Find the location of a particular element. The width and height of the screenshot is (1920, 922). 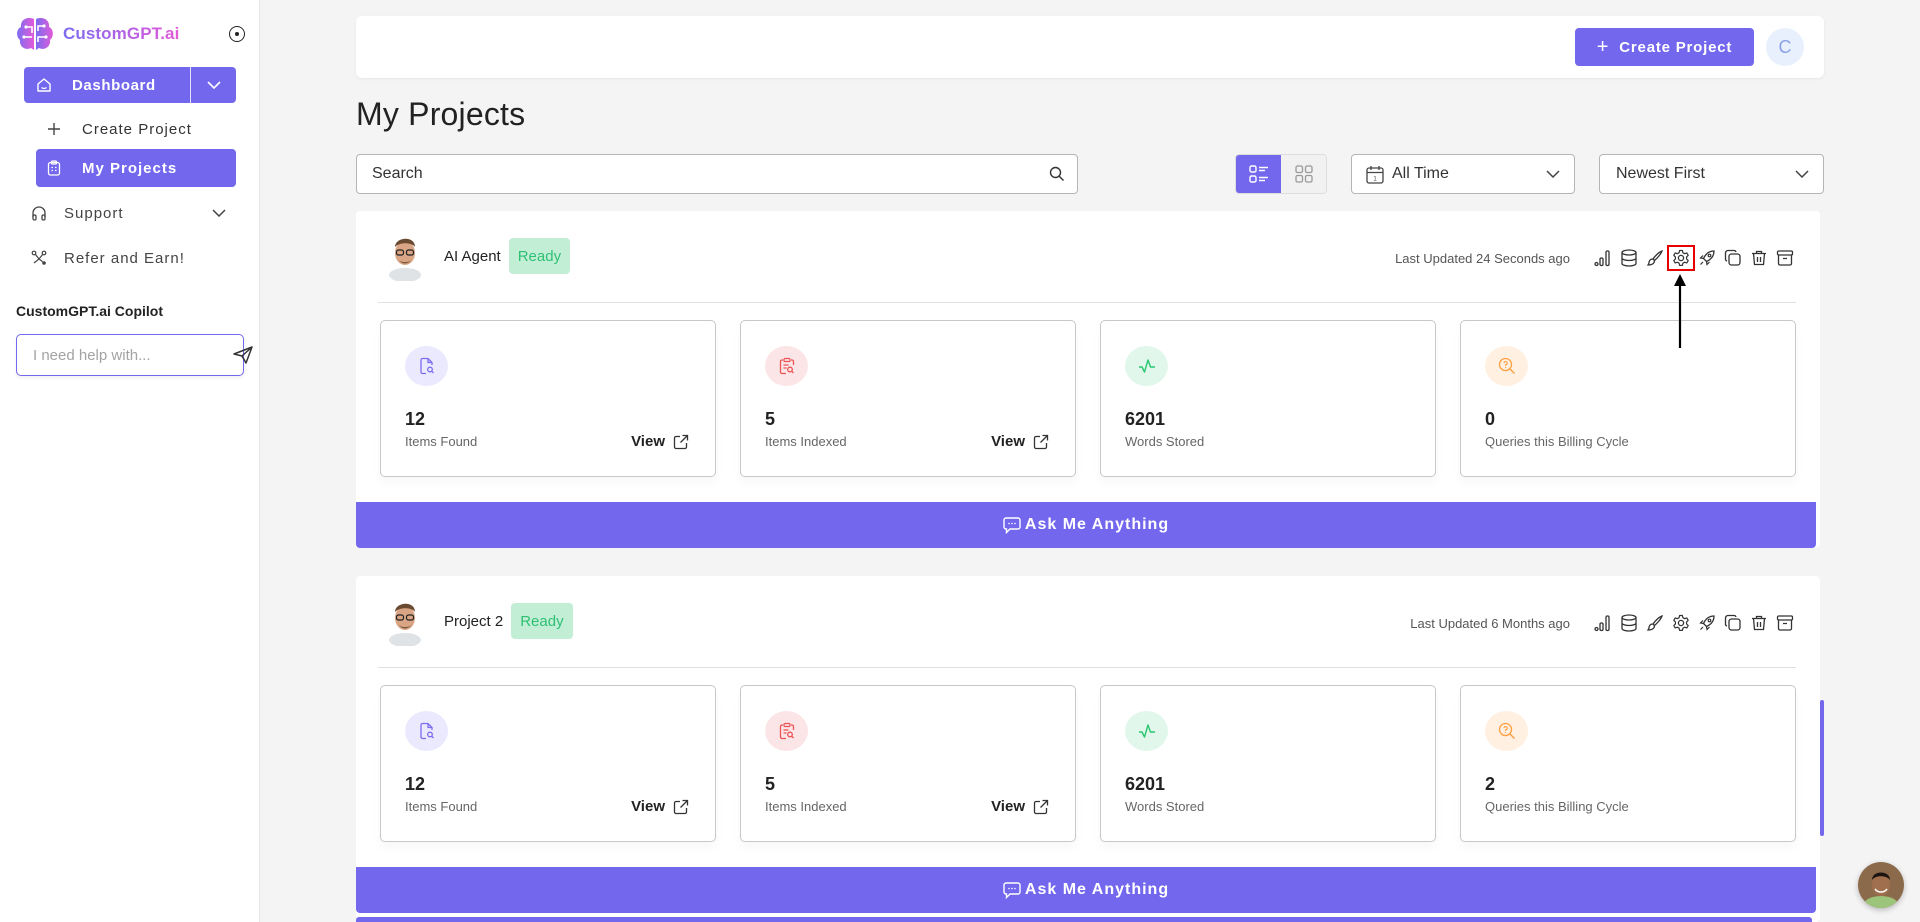

divider is located at coordinates (1087, 667).